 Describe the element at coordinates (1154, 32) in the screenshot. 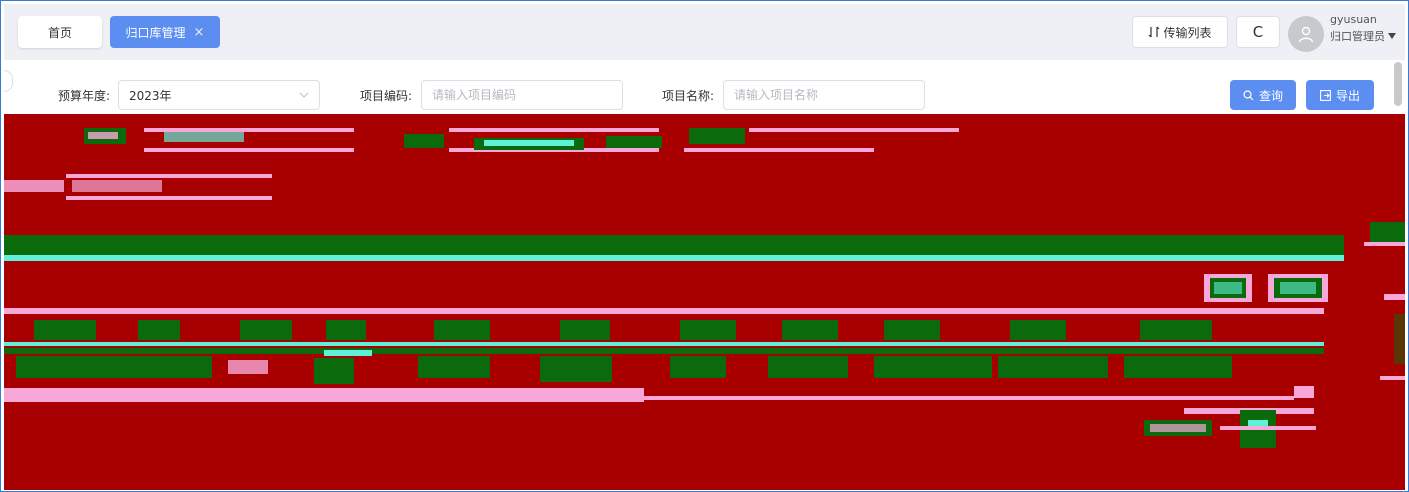

I see `transfer-icon` at that location.